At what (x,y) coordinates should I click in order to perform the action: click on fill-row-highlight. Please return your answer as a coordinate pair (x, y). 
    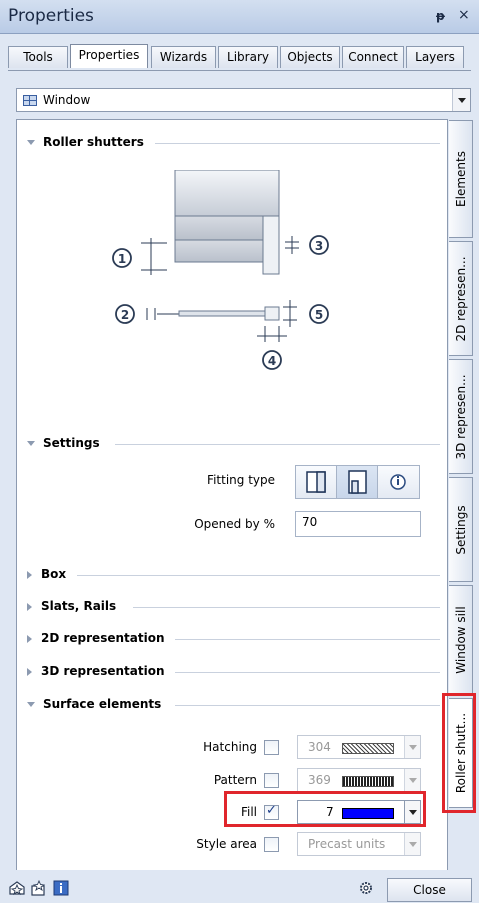
    Looking at the image, I should click on (325, 809).